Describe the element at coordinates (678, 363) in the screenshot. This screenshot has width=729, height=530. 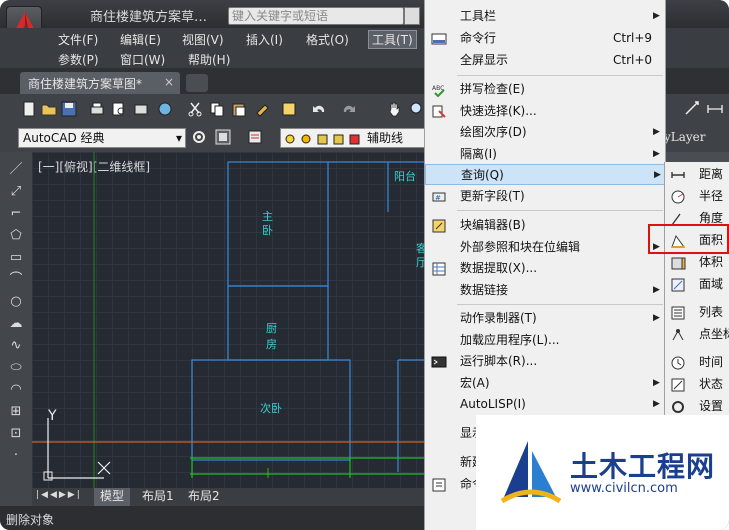
I see `clock-icon` at that location.